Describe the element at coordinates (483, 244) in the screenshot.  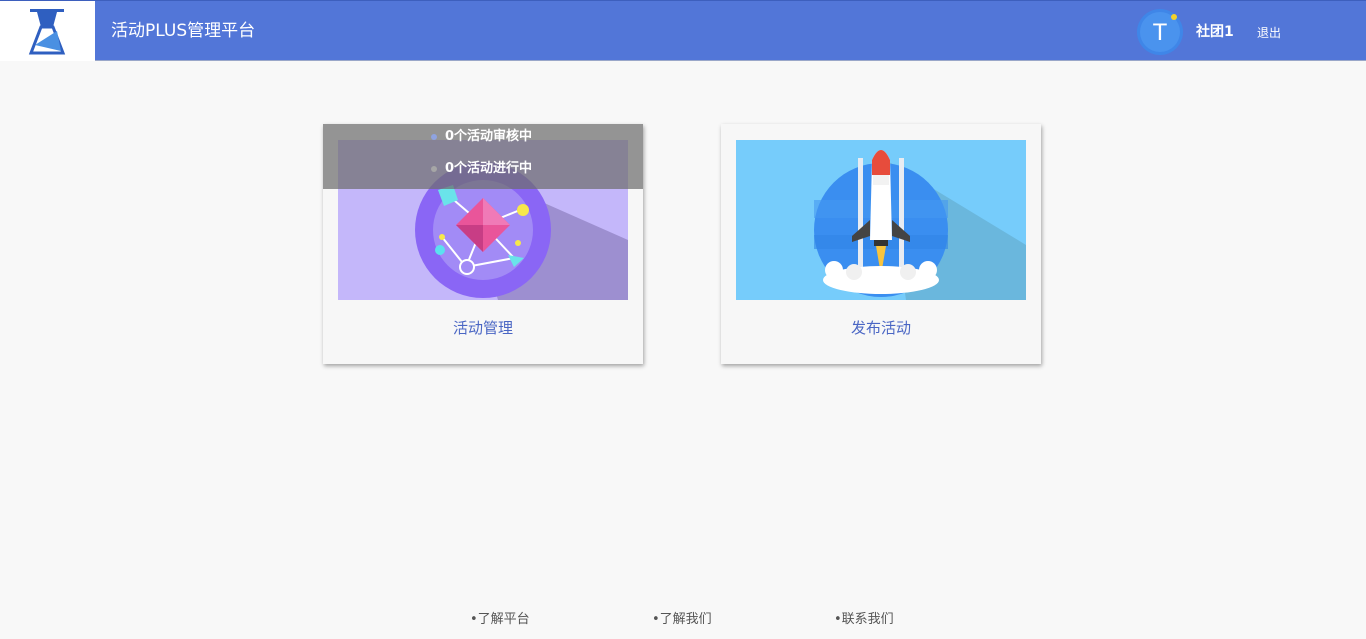
I see `activity-management-card: 0个活动审核中 0个活动进行中 活动管理` at that location.